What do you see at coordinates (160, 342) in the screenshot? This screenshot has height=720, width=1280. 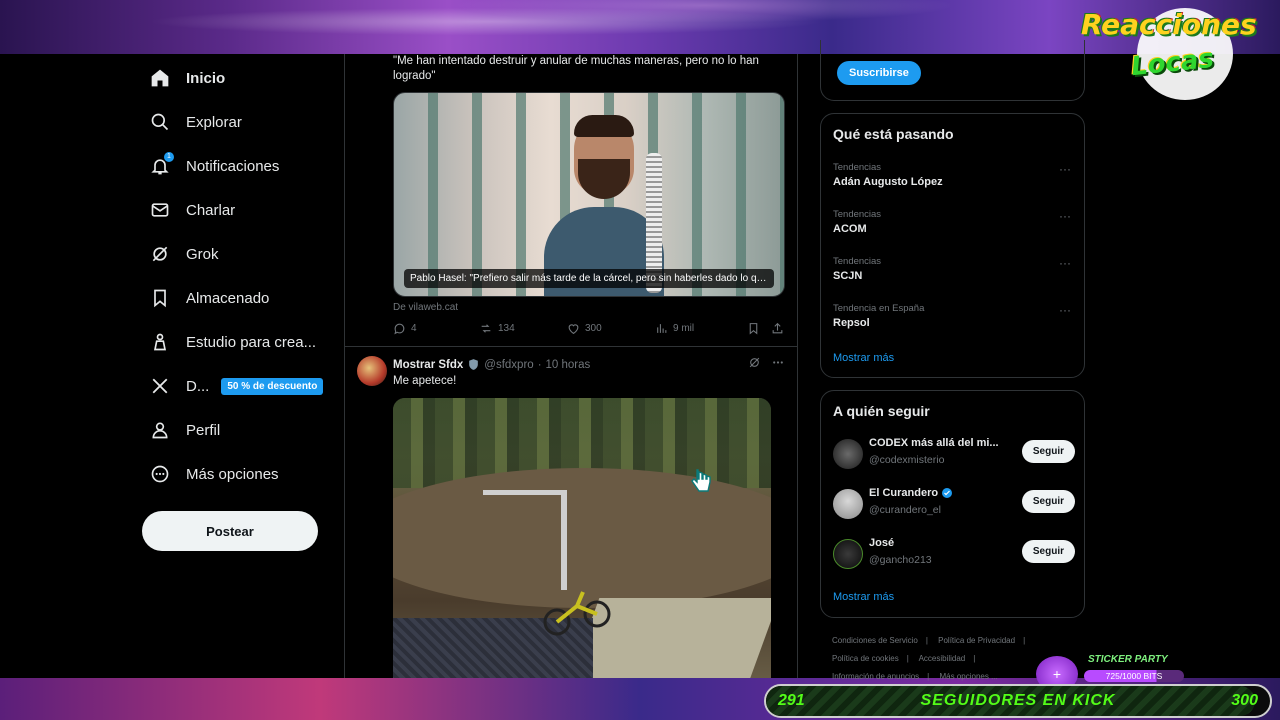 I see `creator-studio-icon` at bounding box center [160, 342].